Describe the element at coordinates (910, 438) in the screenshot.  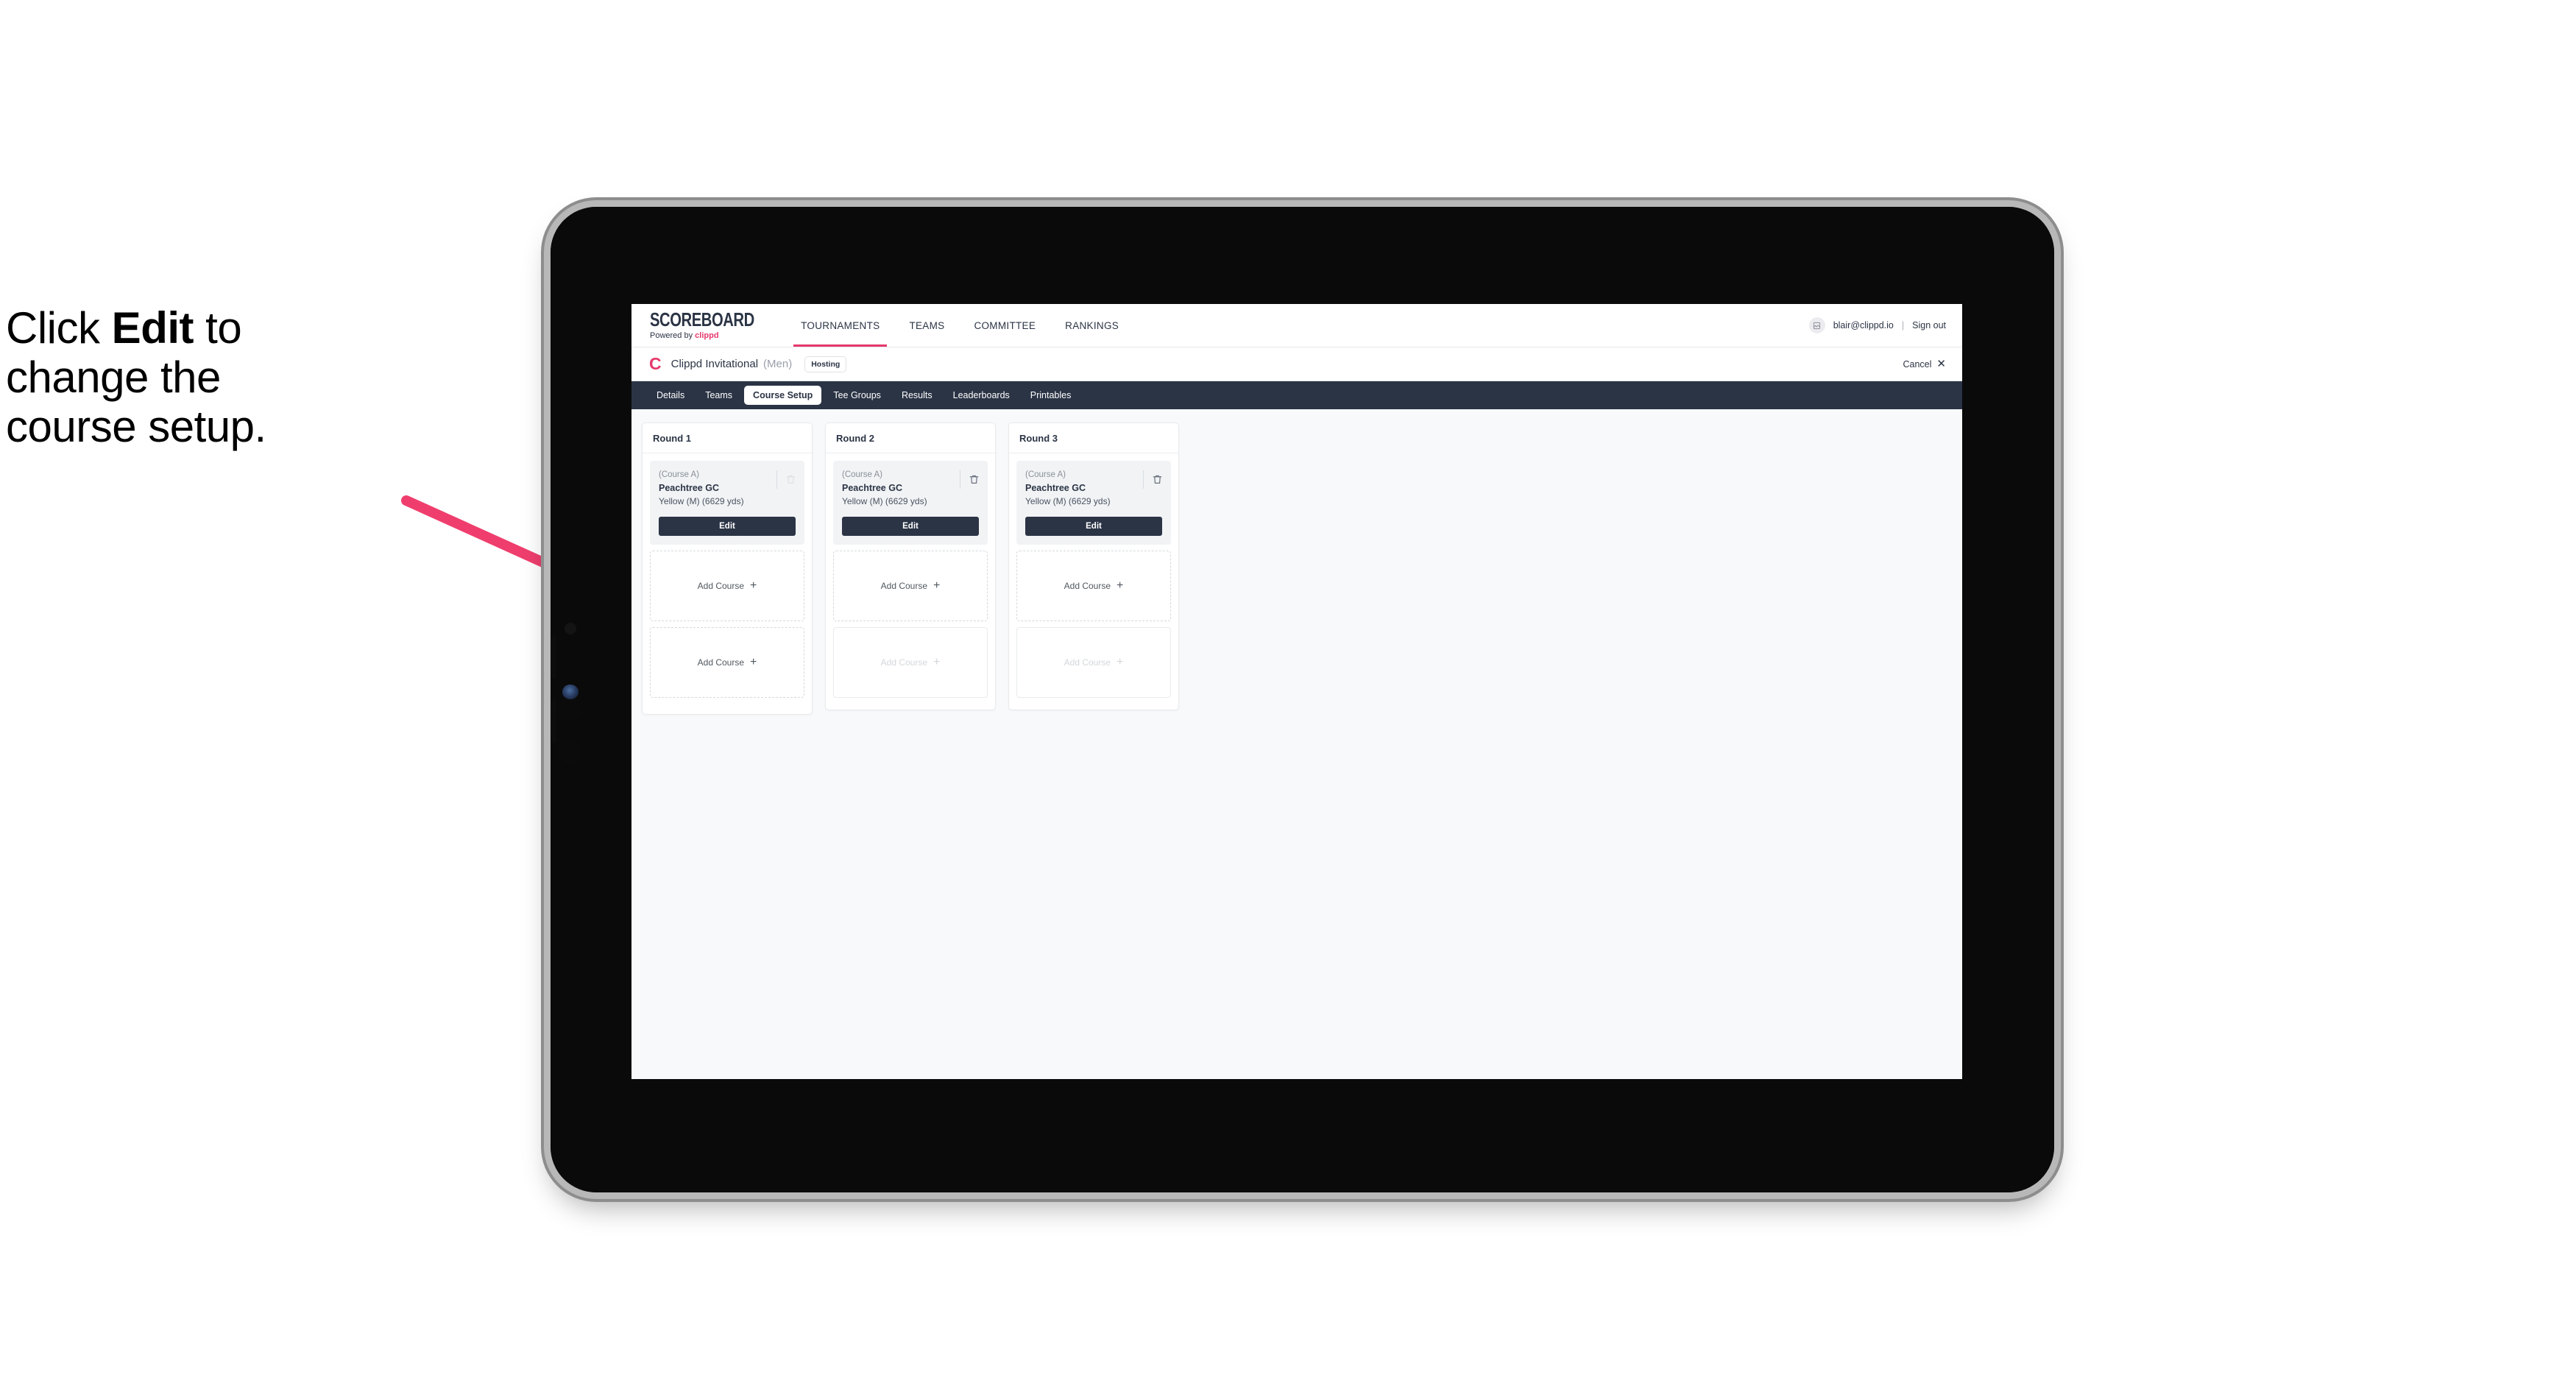
I see `round-2-title: Round 2` at that location.